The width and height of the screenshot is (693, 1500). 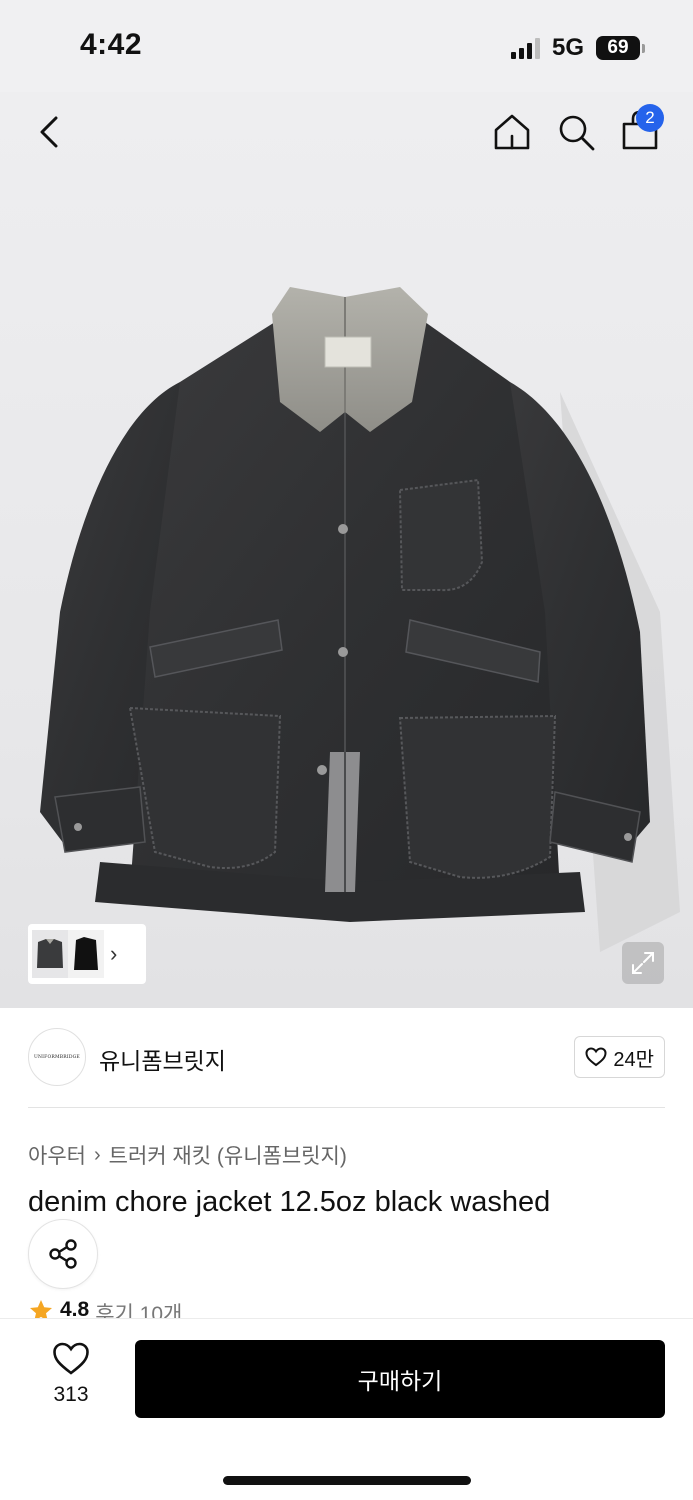 I want to click on status-indicators: 5G 69, so click(x=577, y=48).